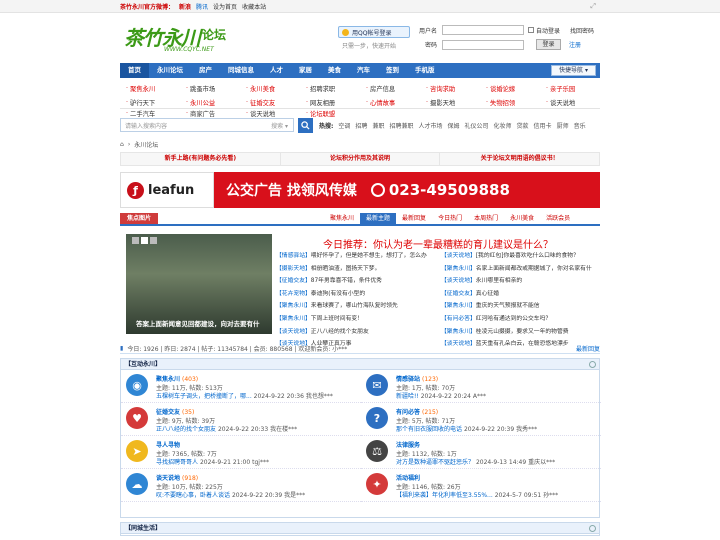 The width and height of the screenshot is (720, 540). What do you see at coordinates (558, 218) in the screenshot?
I see `tab-active-members: 活跃会员` at bounding box center [558, 218].